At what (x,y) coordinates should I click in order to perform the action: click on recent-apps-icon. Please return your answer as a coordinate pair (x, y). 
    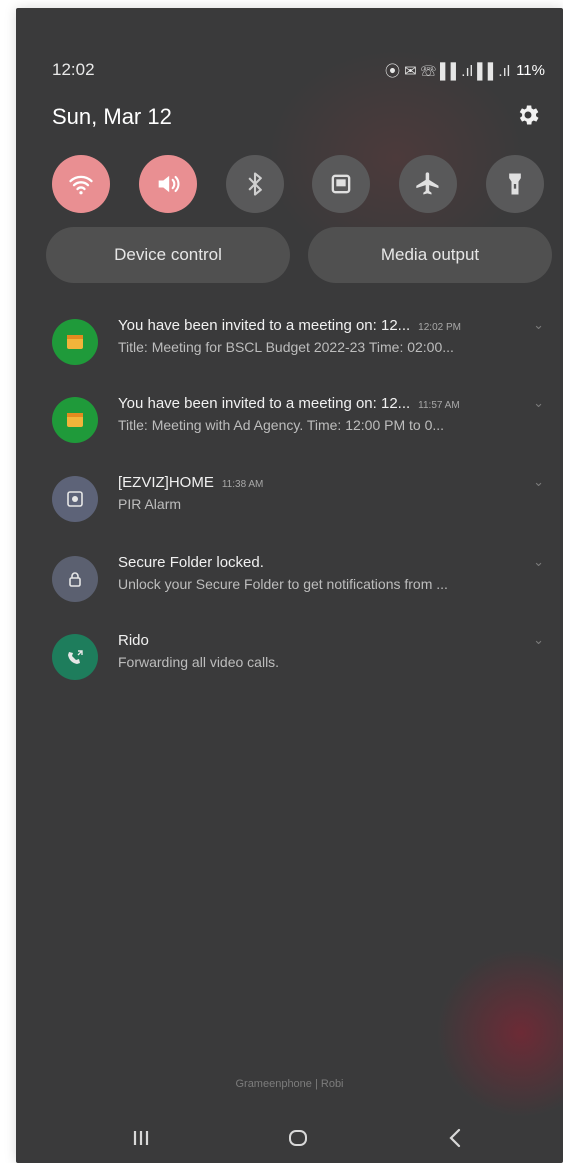
    Looking at the image, I should click on (141, 1138).